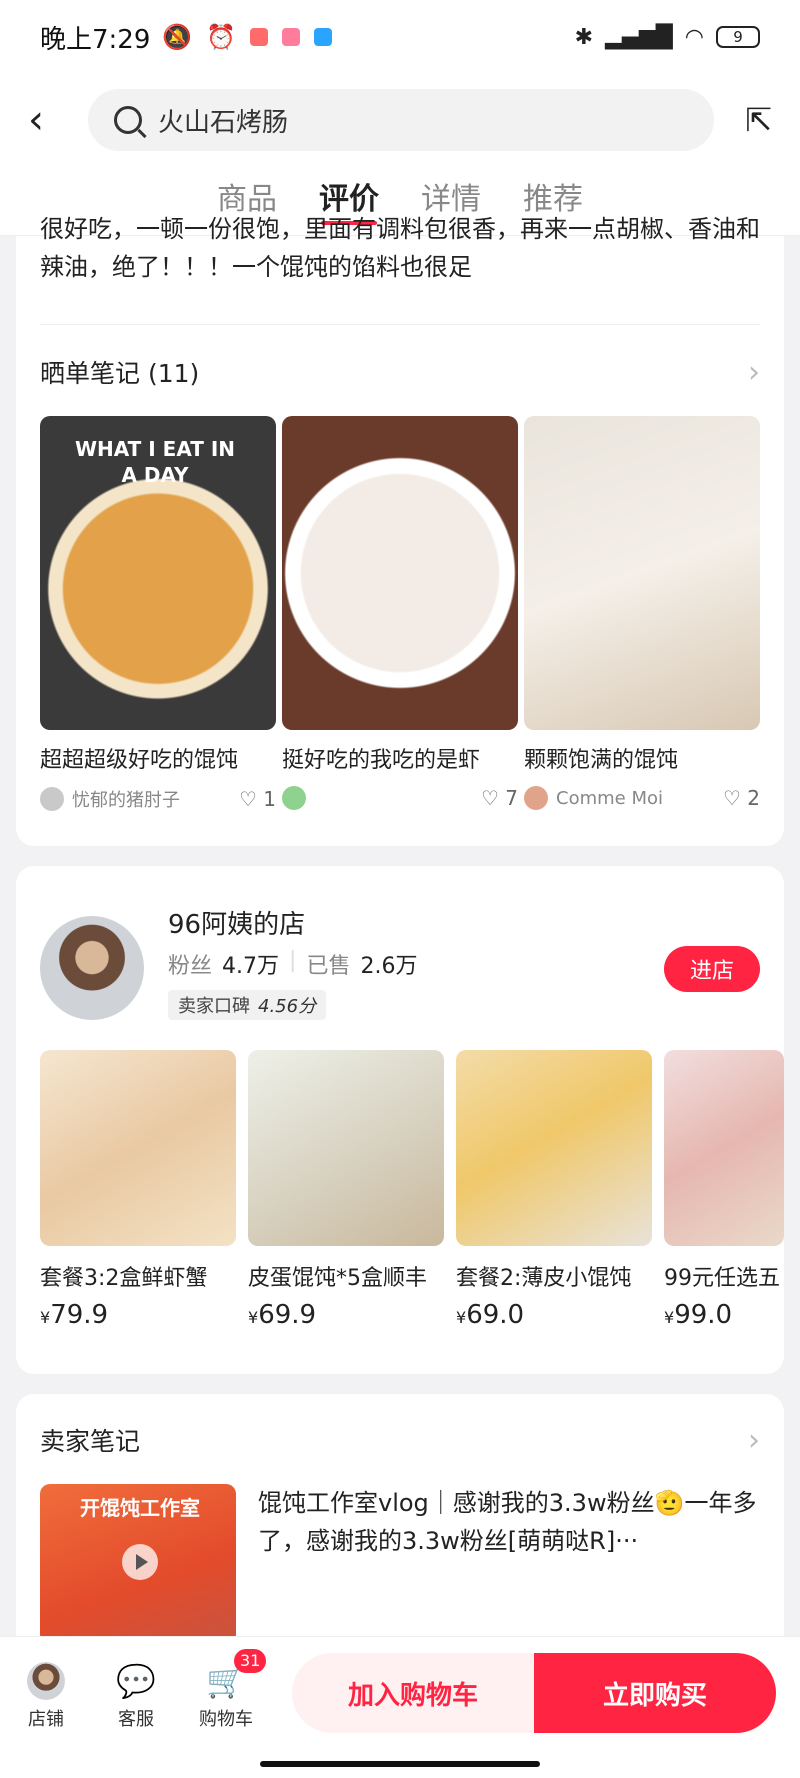 The height and width of the screenshot is (1778, 800). What do you see at coordinates (401, 120) in the screenshot?
I see `search-box: 火山石烤肠` at bounding box center [401, 120].